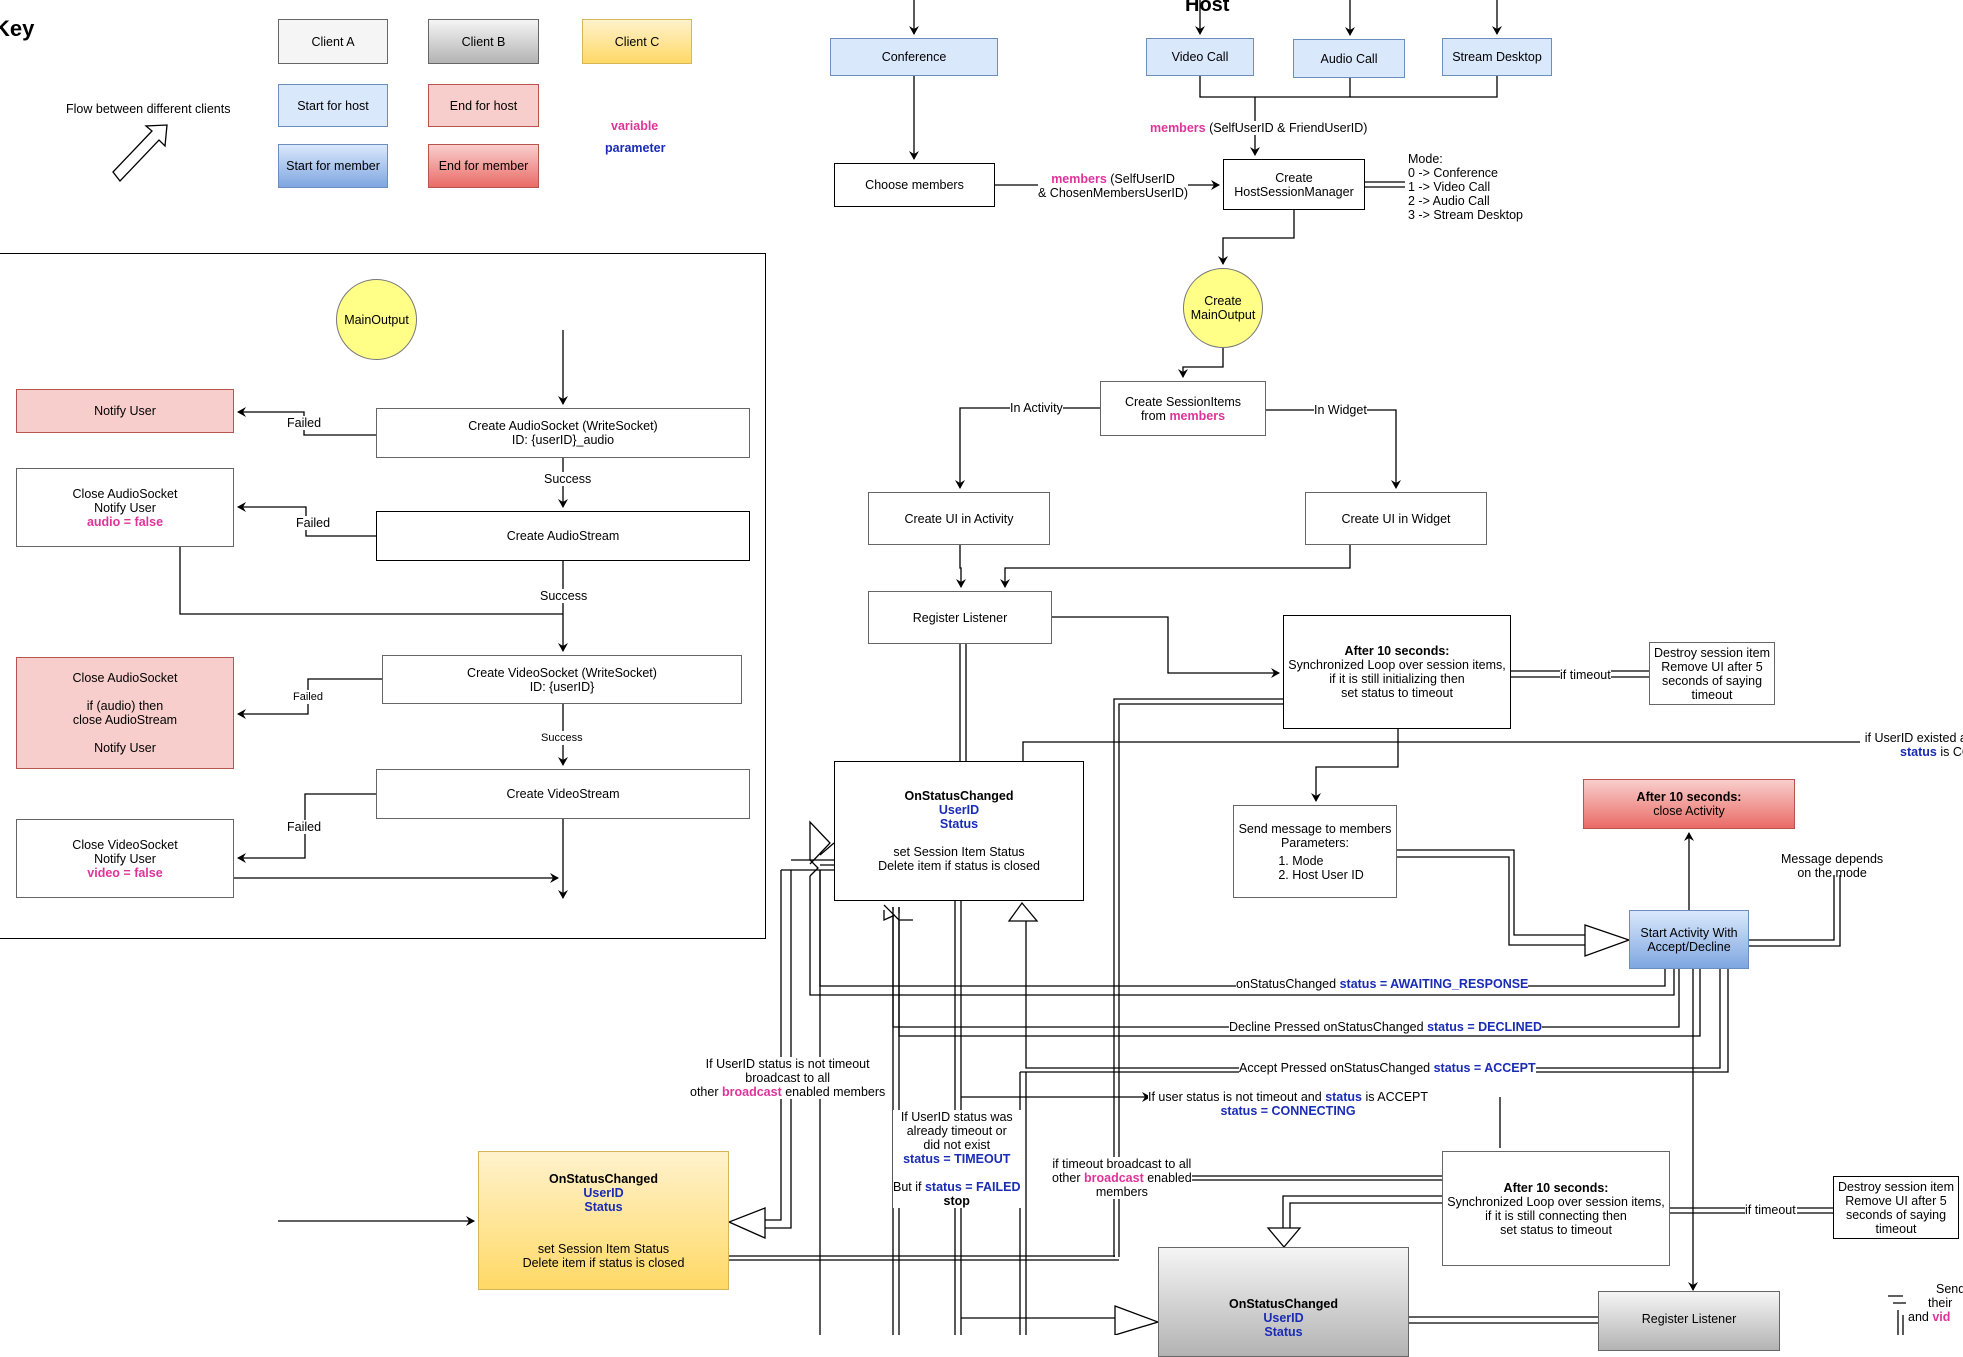  Describe the element at coordinates (1556, 1215) in the screenshot. I see `after10c-line2: if it is still connecting then` at that location.